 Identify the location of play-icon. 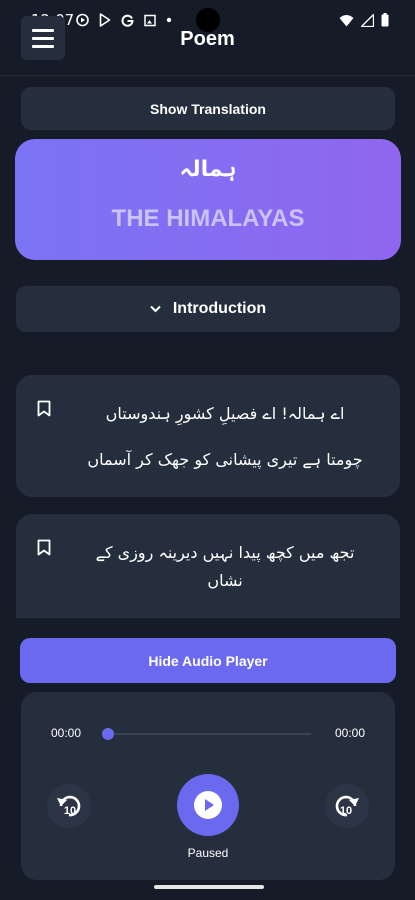
(208, 805).